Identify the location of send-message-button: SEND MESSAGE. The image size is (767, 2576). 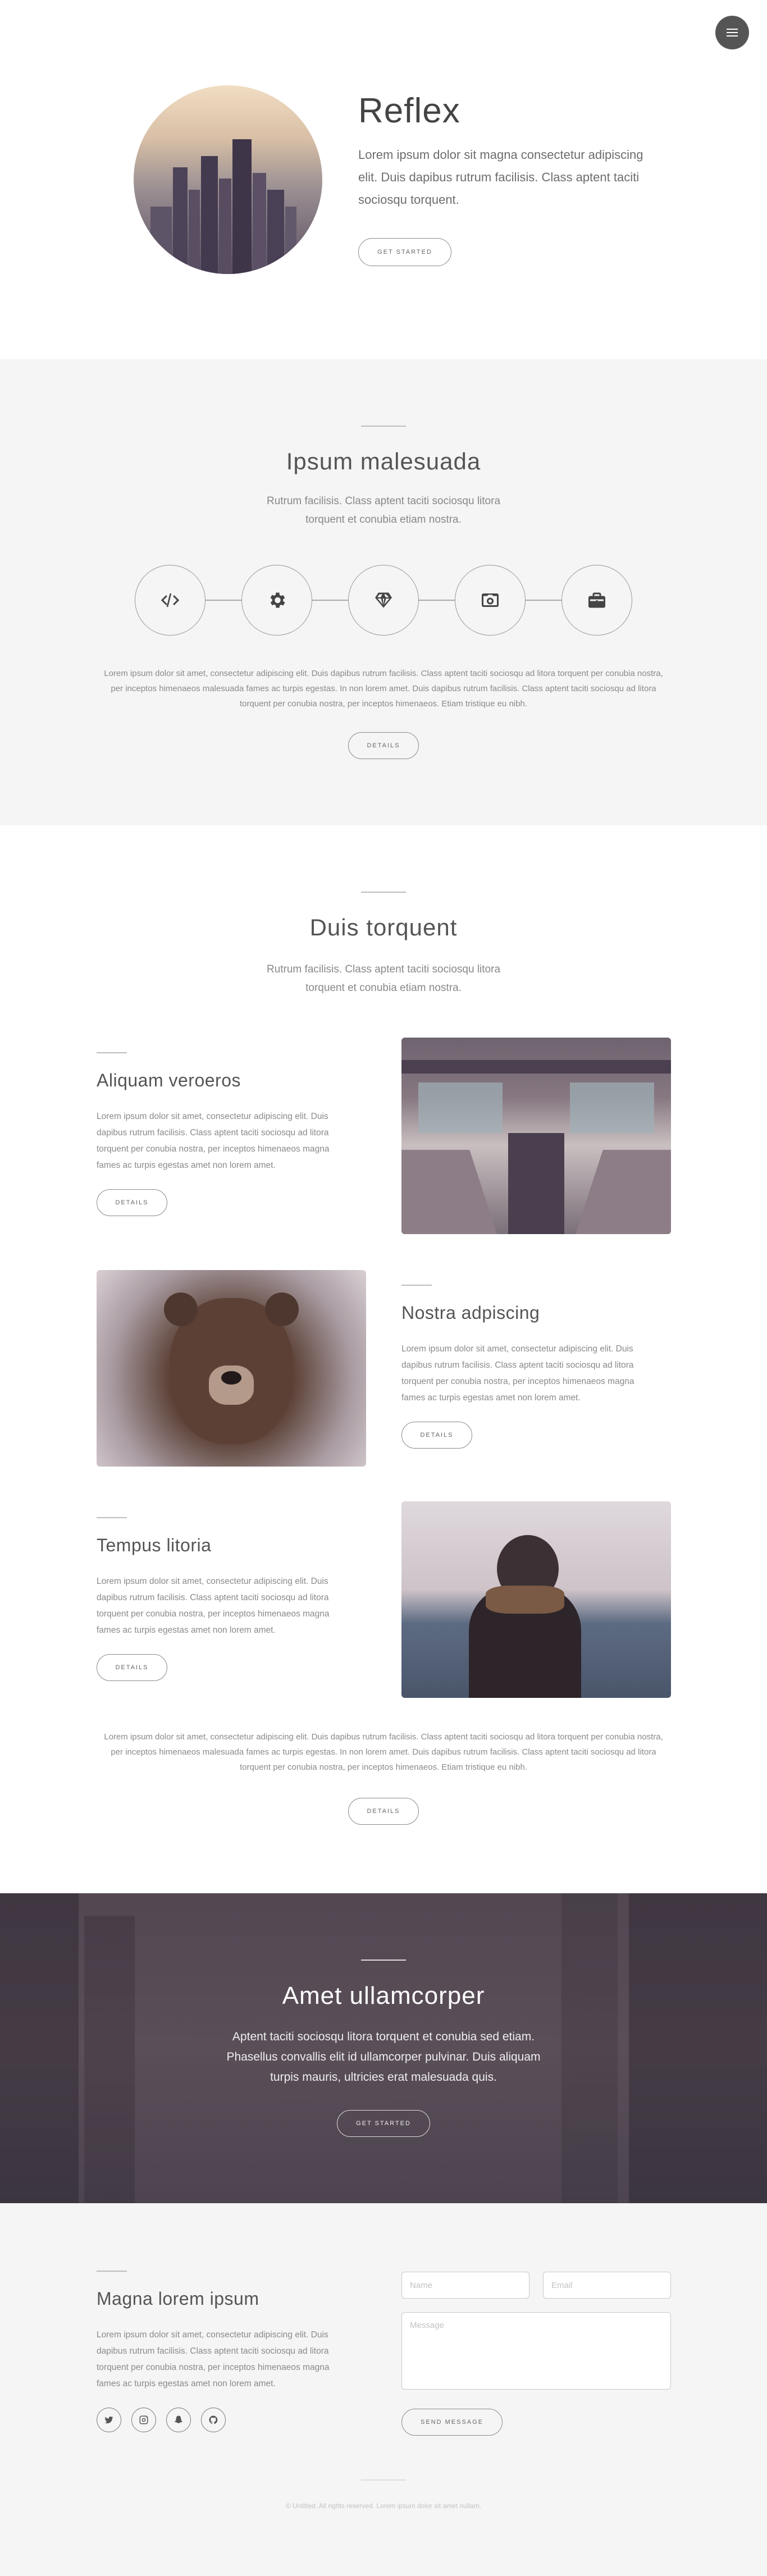
(452, 2422).